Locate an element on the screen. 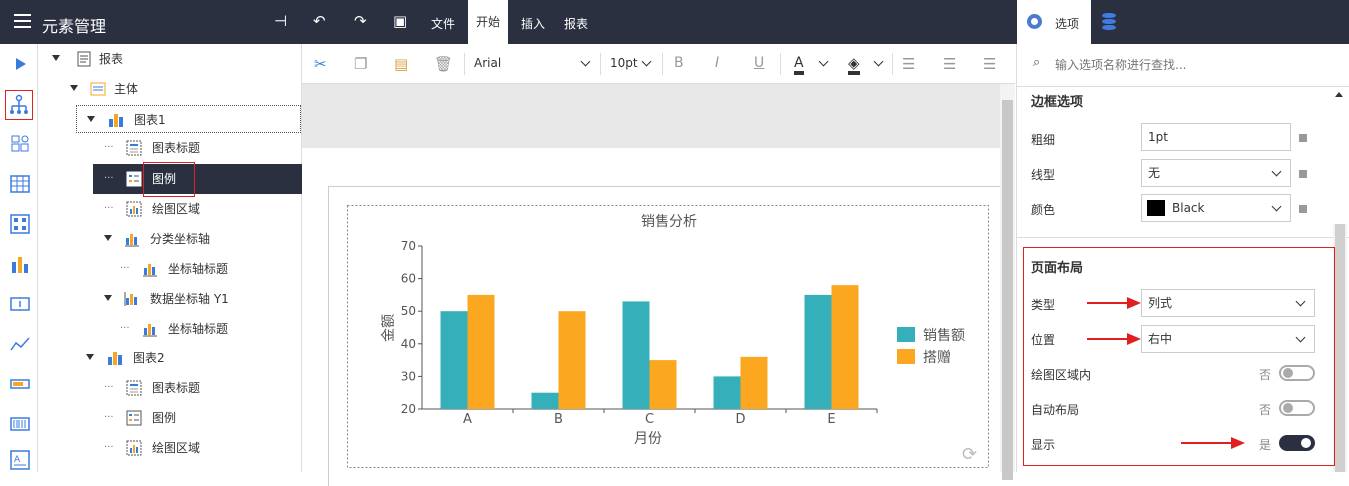  show-label: 显示 is located at coordinates (1043, 445).